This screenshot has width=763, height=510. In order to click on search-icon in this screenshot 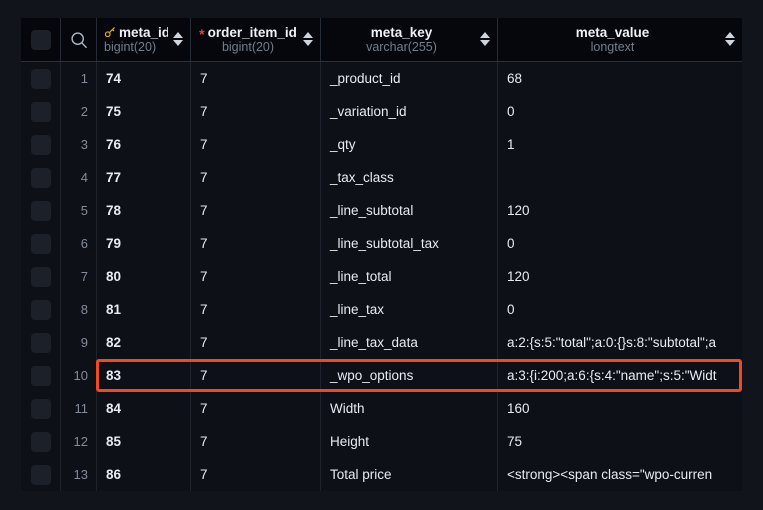, I will do `click(79, 40)`.